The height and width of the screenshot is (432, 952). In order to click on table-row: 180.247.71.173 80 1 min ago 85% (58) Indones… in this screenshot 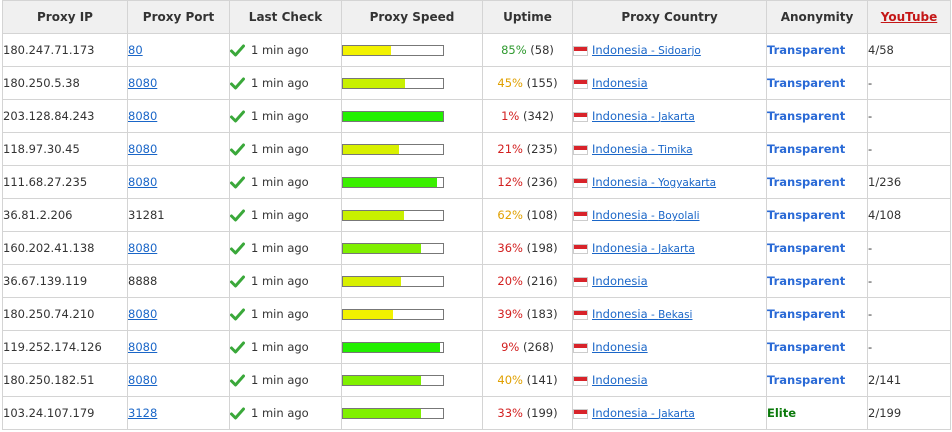, I will do `click(476, 50)`.